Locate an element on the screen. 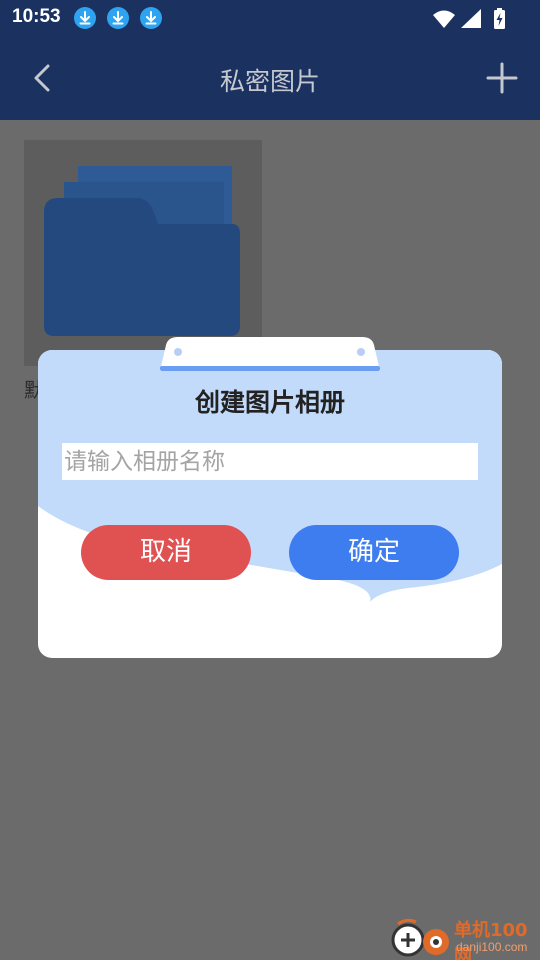  album-name-input is located at coordinates (270, 461).